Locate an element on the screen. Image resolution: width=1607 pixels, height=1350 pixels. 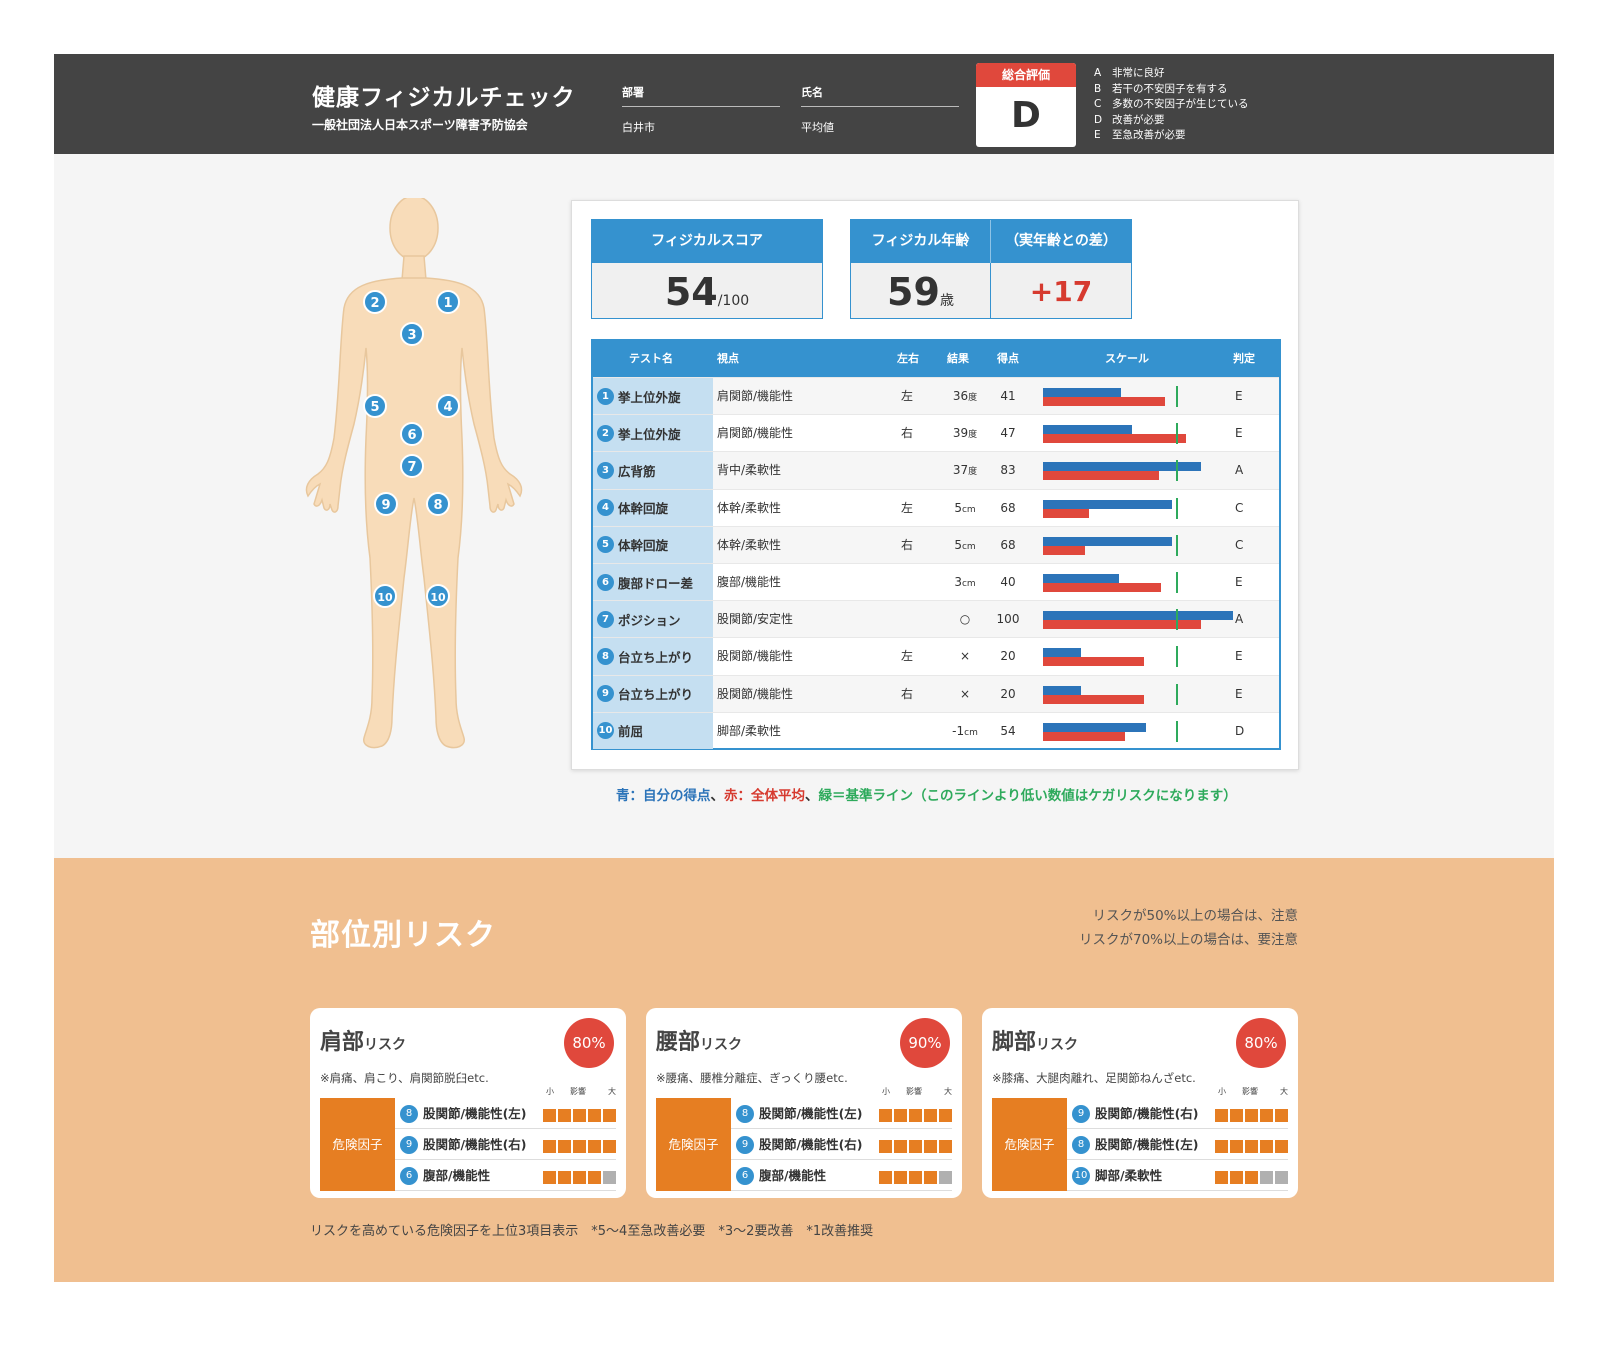
result-value: -1 is located at coordinates (958, 730).